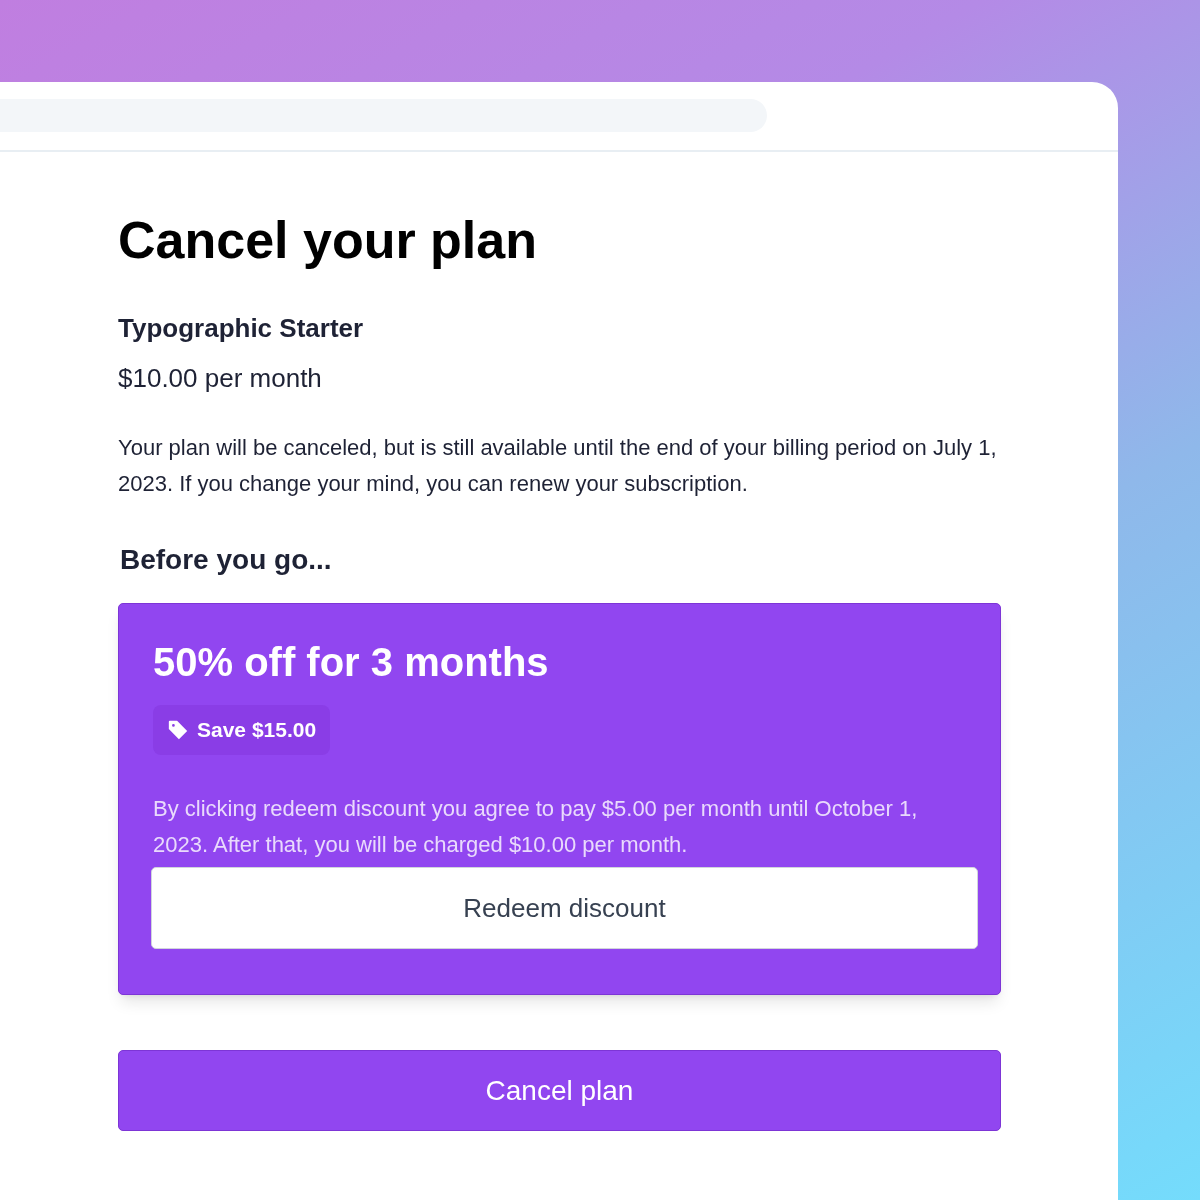 The width and height of the screenshot is (1200, 1200). Describe the element at coordinates (564, 908) in the screenshot. I see `redeem-discount-button: Redeem discount` at that location.